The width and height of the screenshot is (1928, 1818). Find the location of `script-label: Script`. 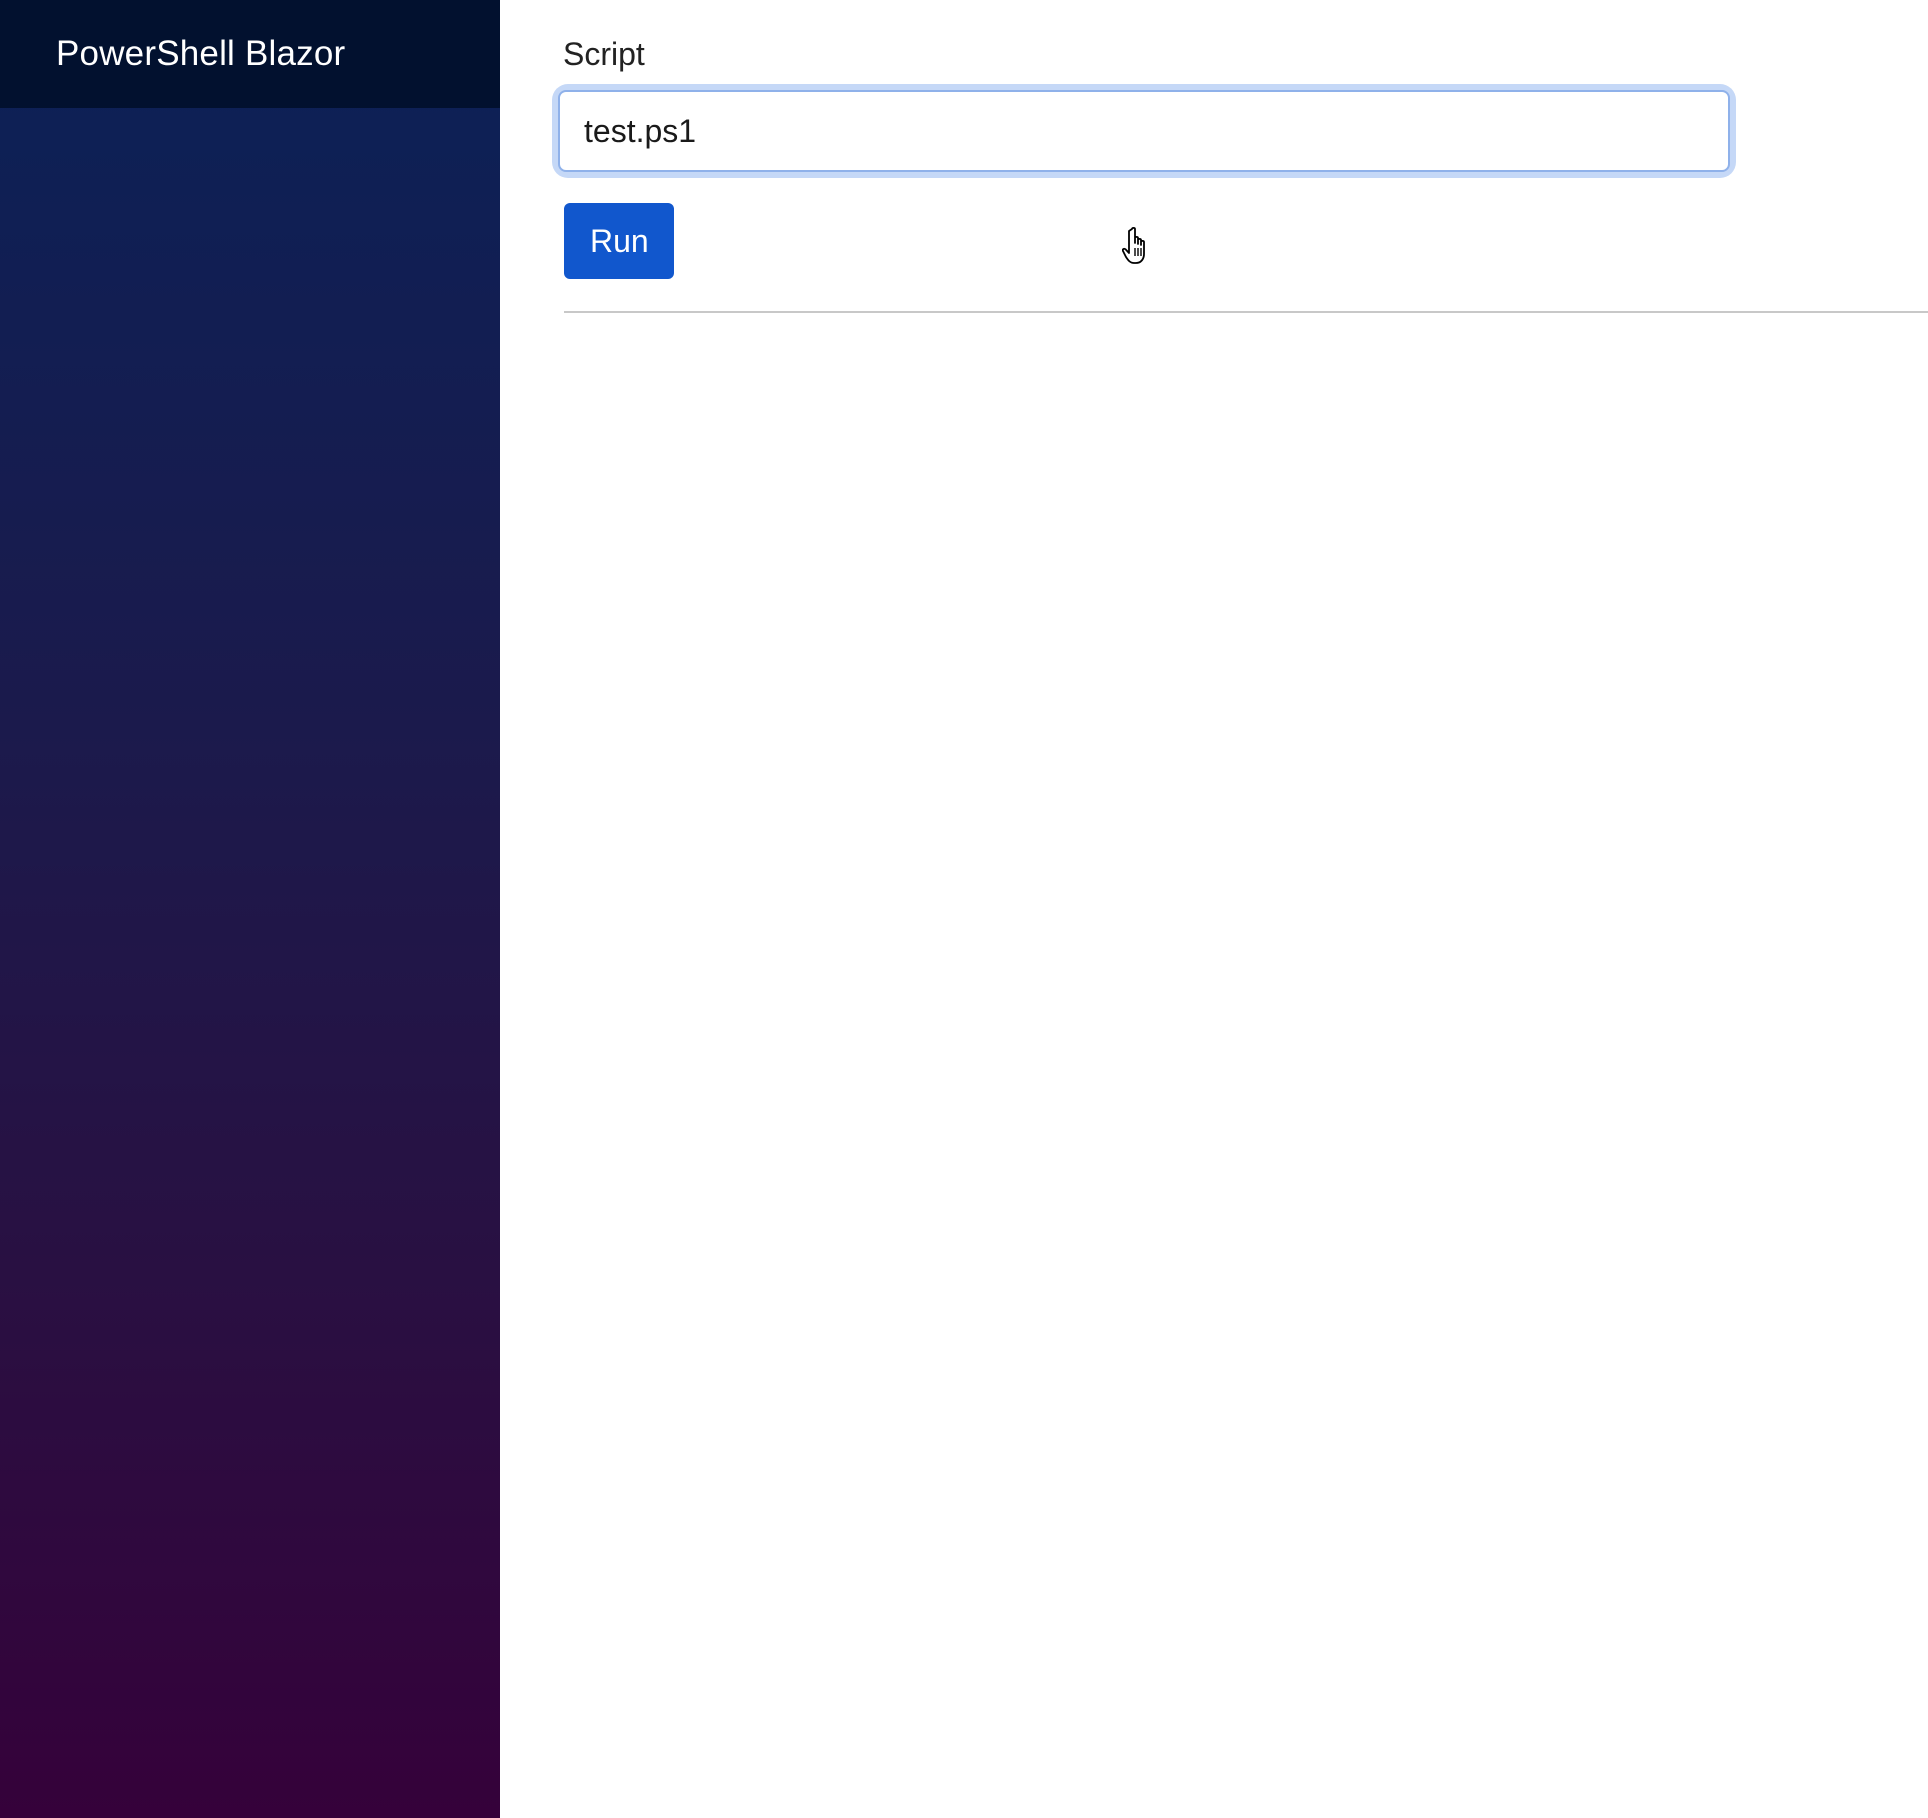

script-label: Script is located at coordinates (604, 54).